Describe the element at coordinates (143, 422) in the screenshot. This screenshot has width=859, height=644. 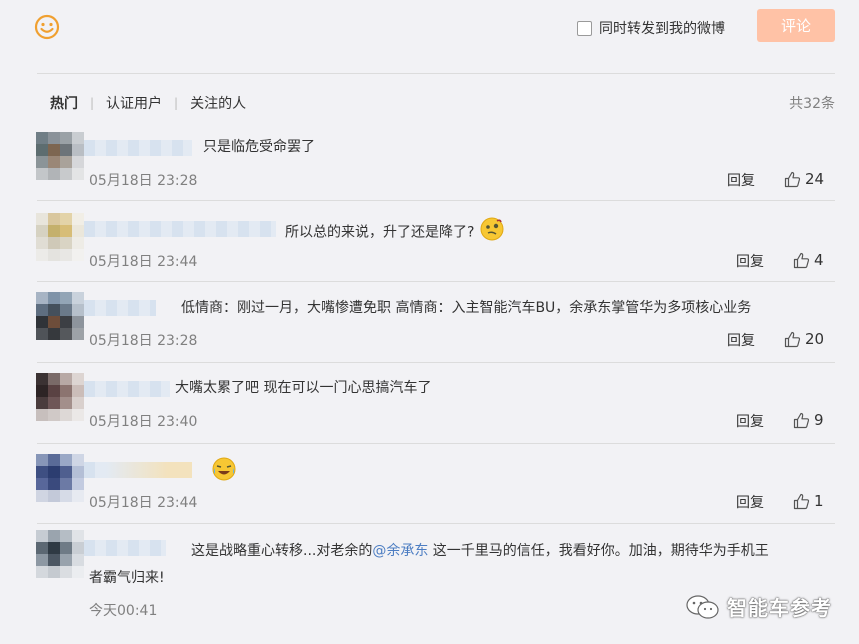
I see `comment-time: 05月18日 23:40` at that location.